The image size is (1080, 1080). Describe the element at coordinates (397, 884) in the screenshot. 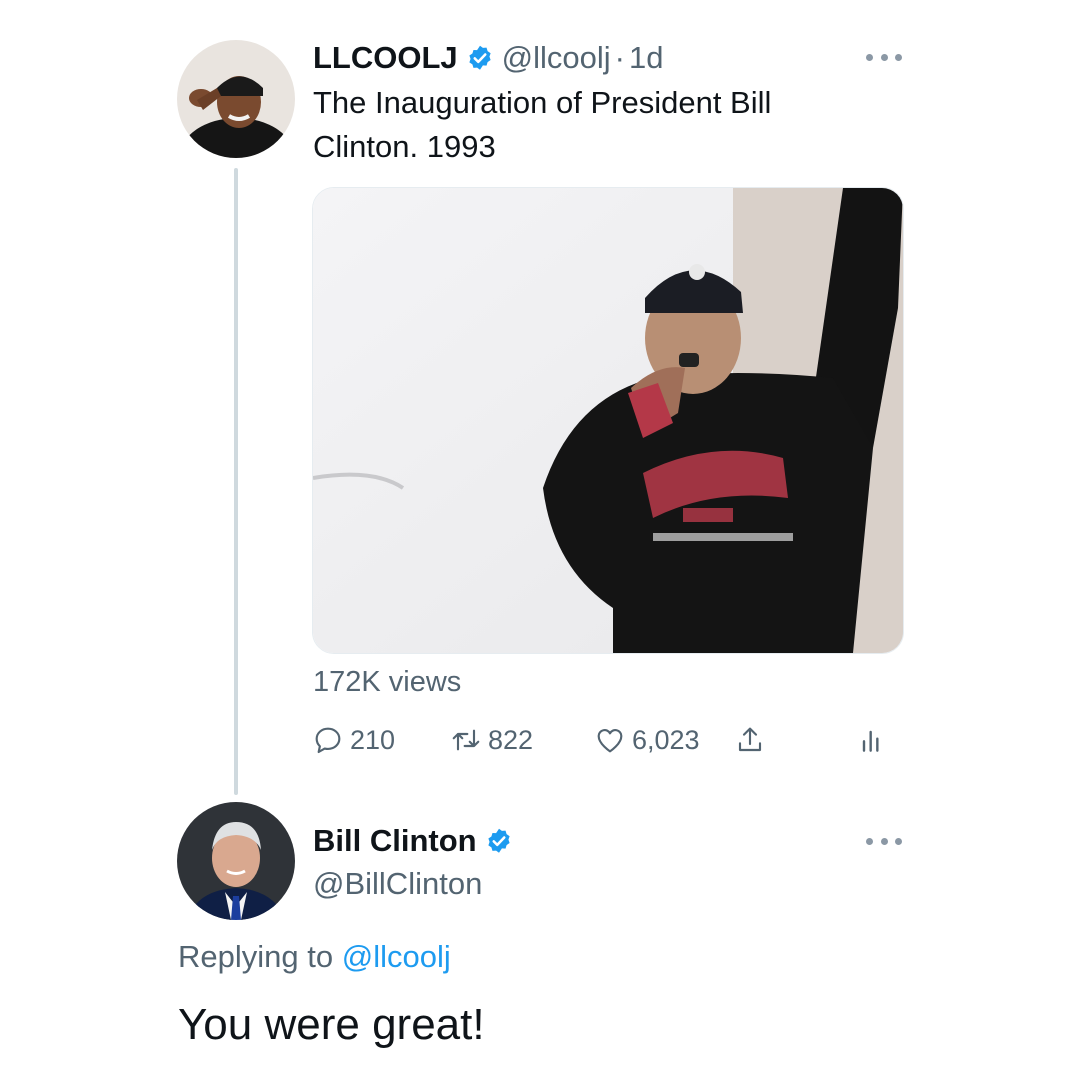

I see `reply-author-handle: @BillClinton` at that location.